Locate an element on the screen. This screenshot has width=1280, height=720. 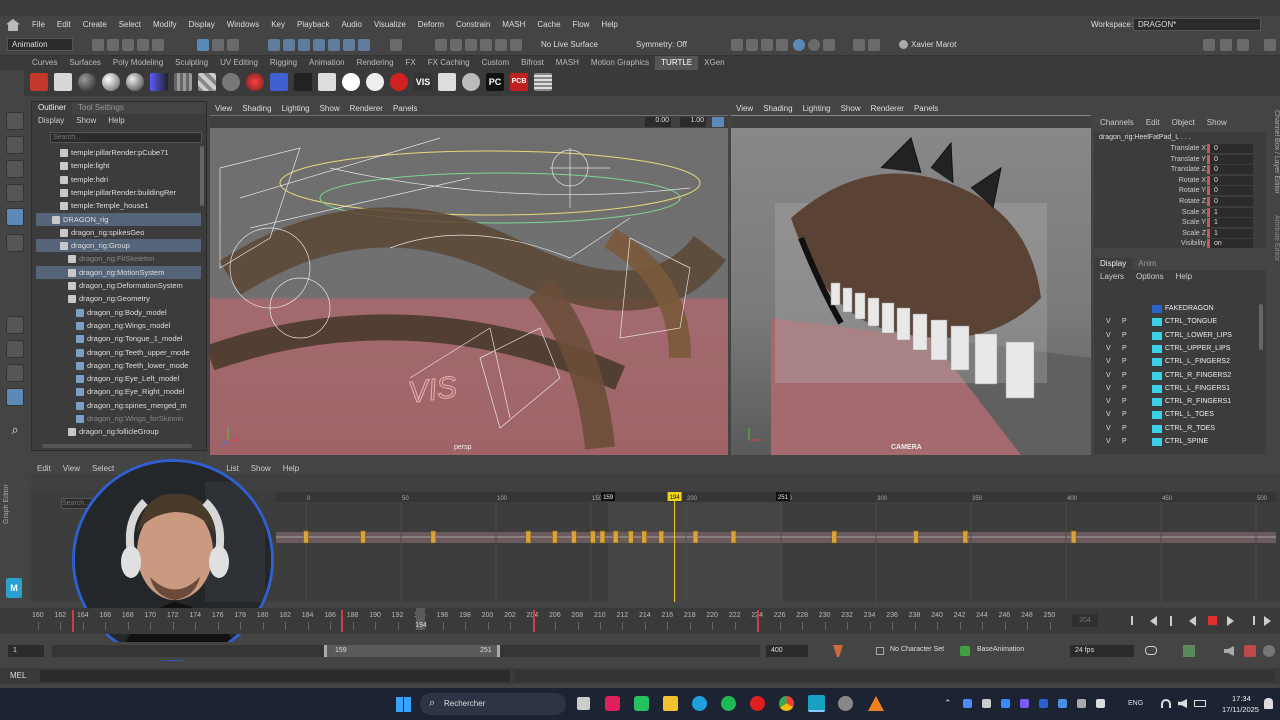
menu-select: Select is located at coordinates (130, 25).